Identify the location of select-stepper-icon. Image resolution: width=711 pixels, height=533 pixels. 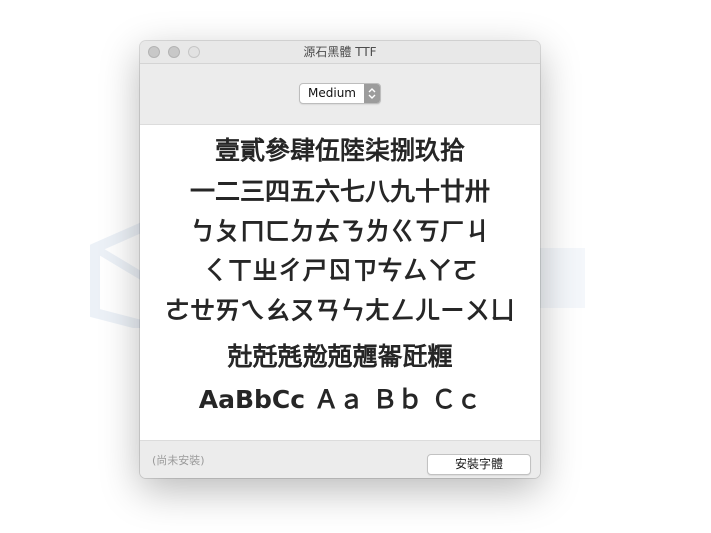
(372, 93).